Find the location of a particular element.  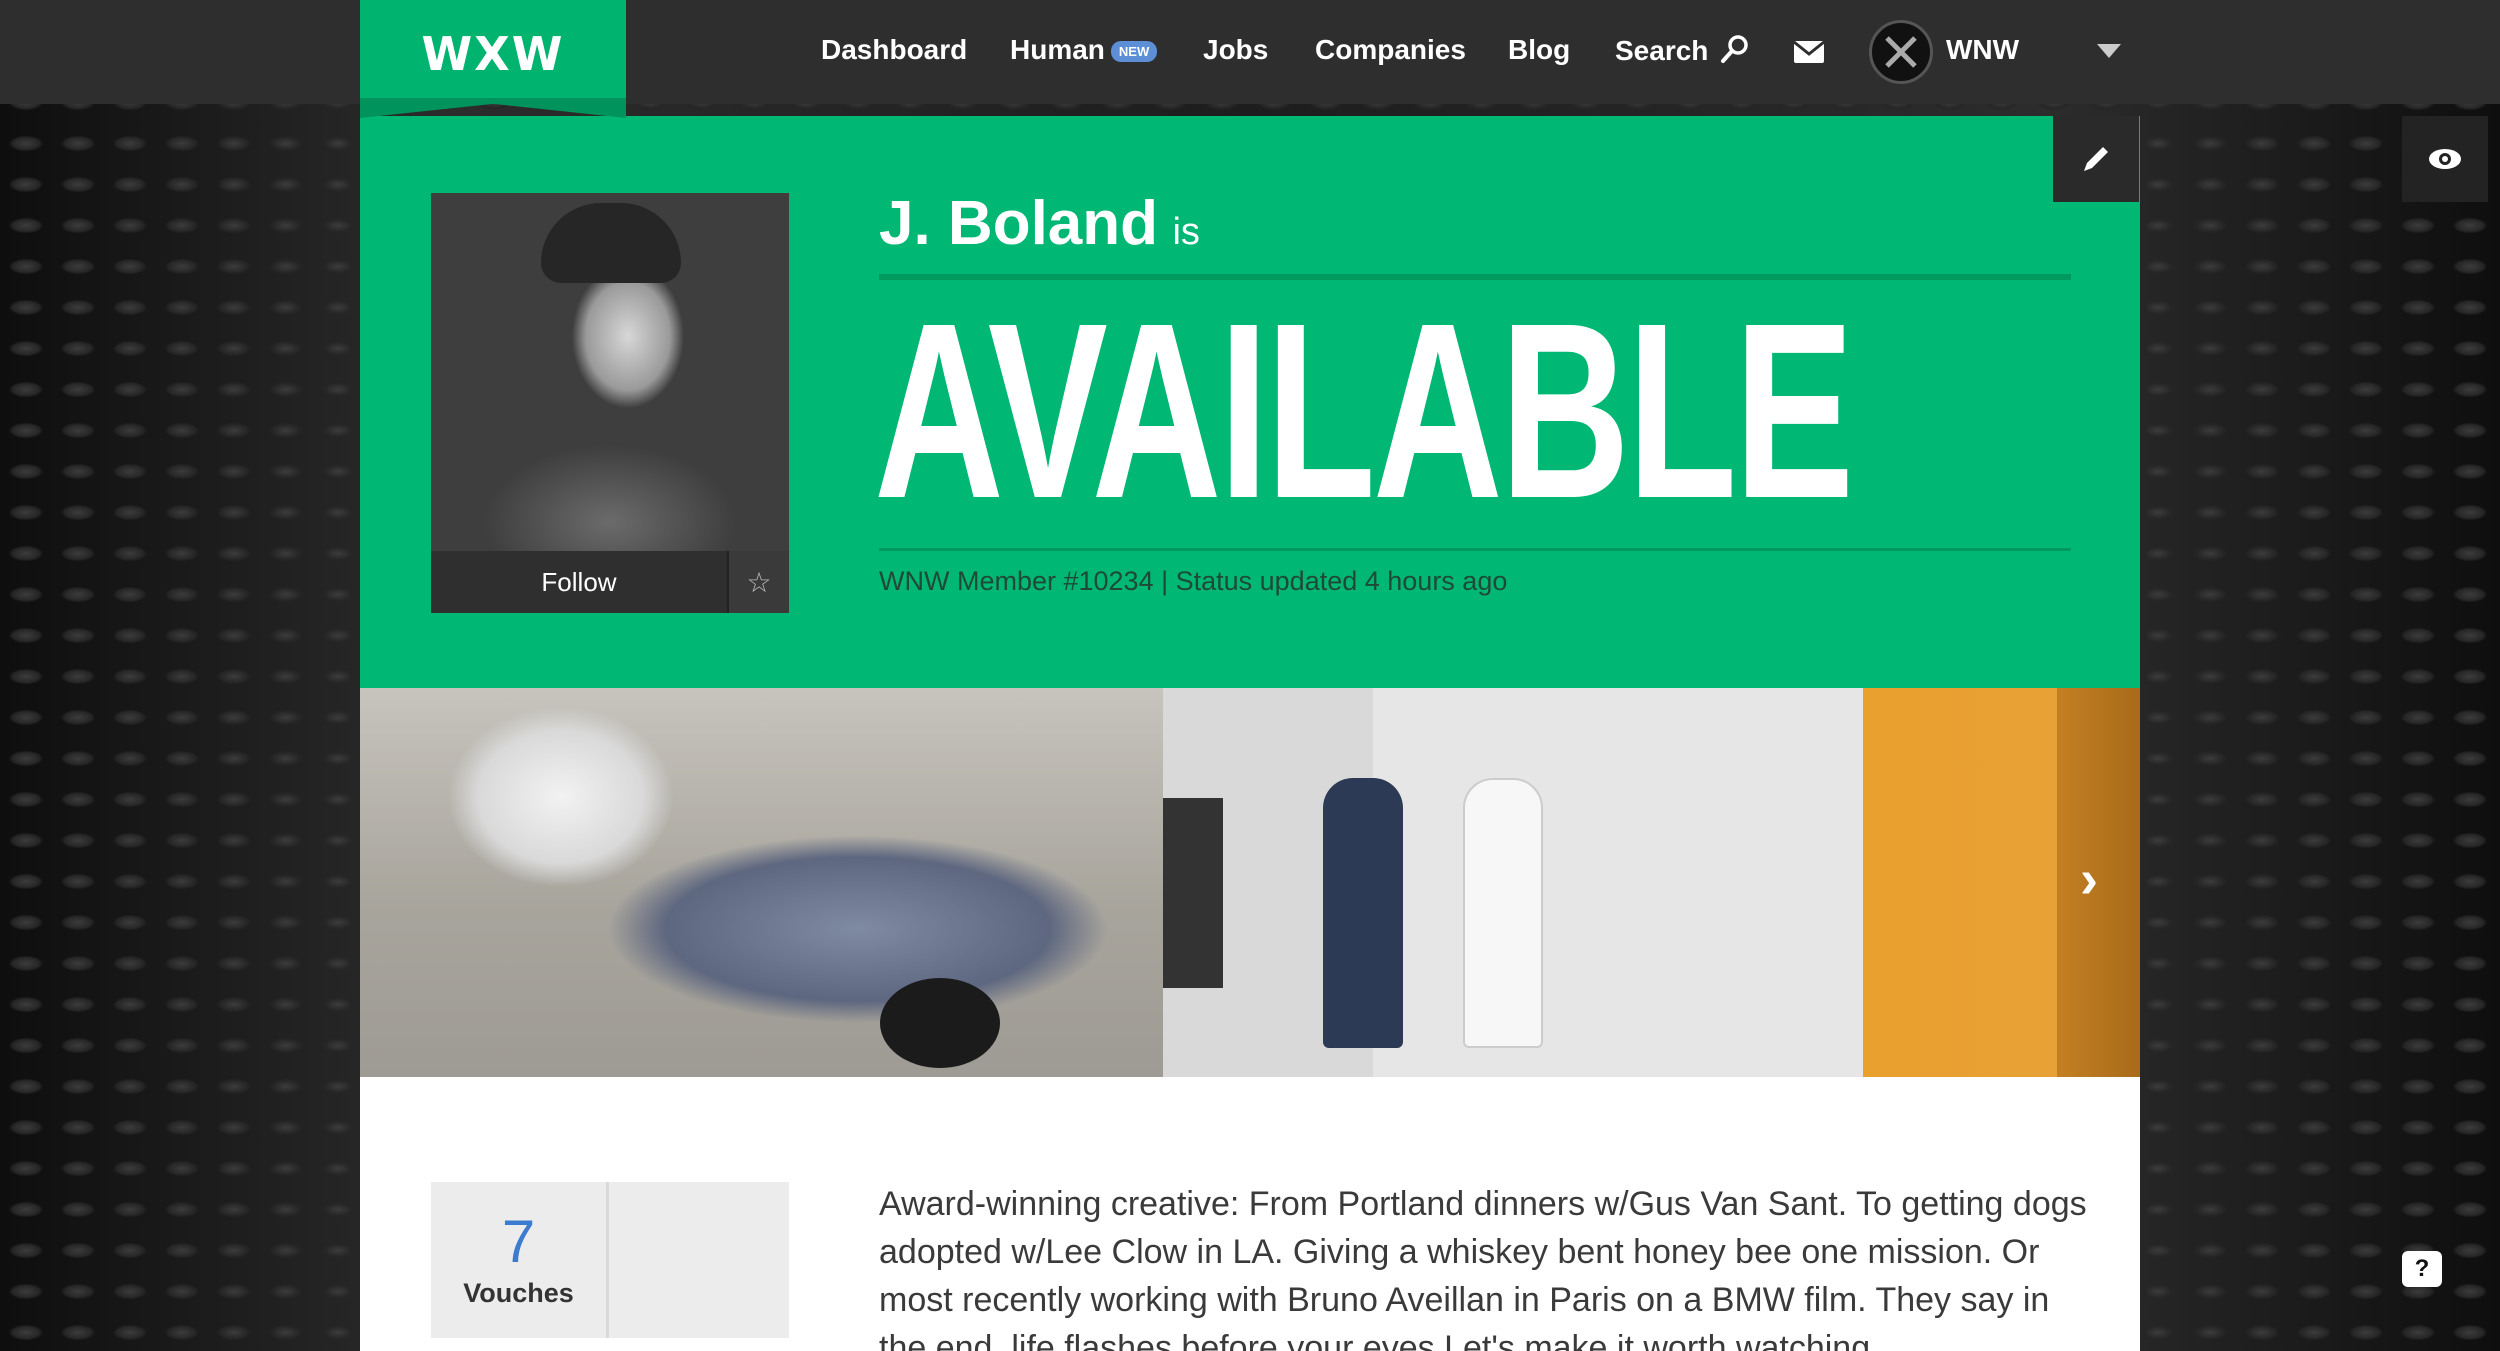

nav-search: Search is located at coordinates (1682, 50).